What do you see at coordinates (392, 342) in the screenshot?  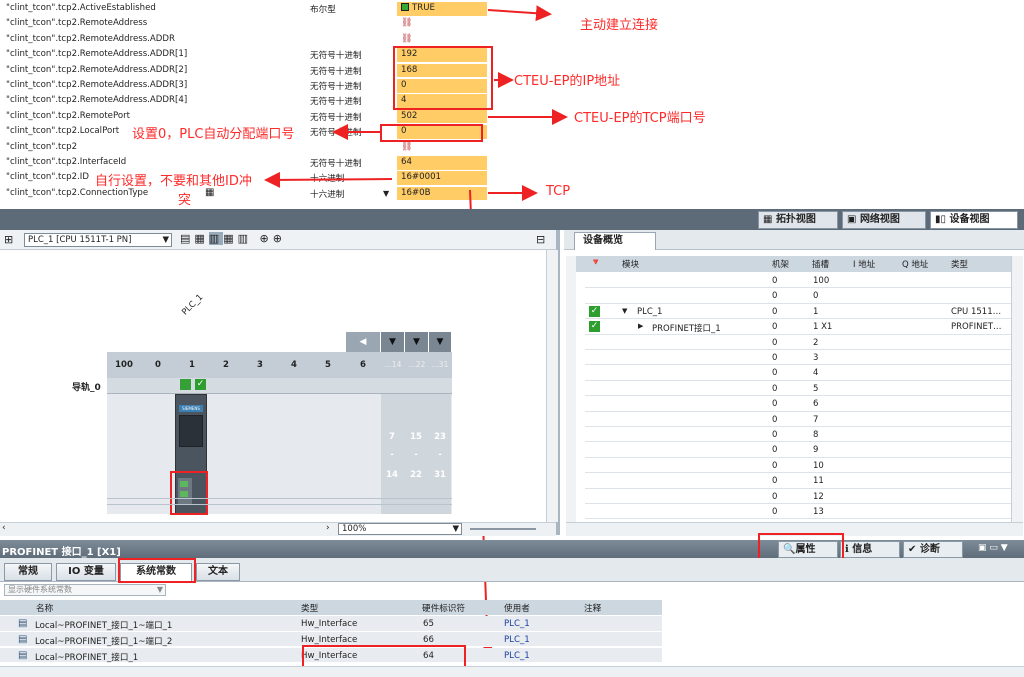 I see `rack-expand-1: ▼` at bounding box center [392, 342].